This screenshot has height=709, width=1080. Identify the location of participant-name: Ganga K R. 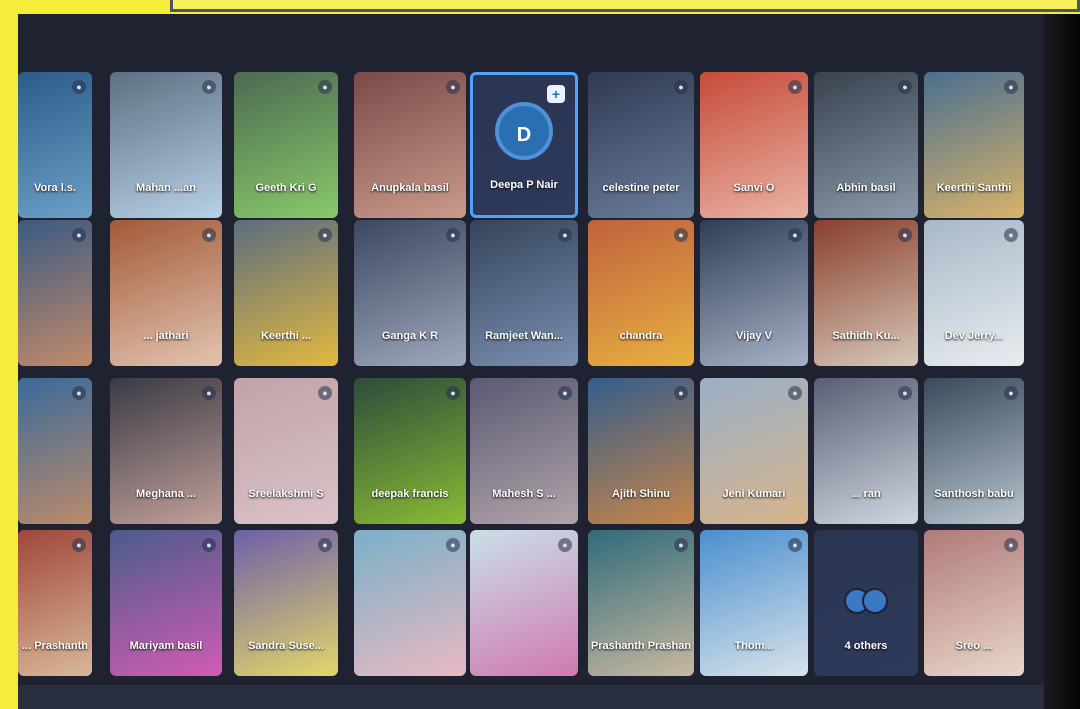
(410, 336).